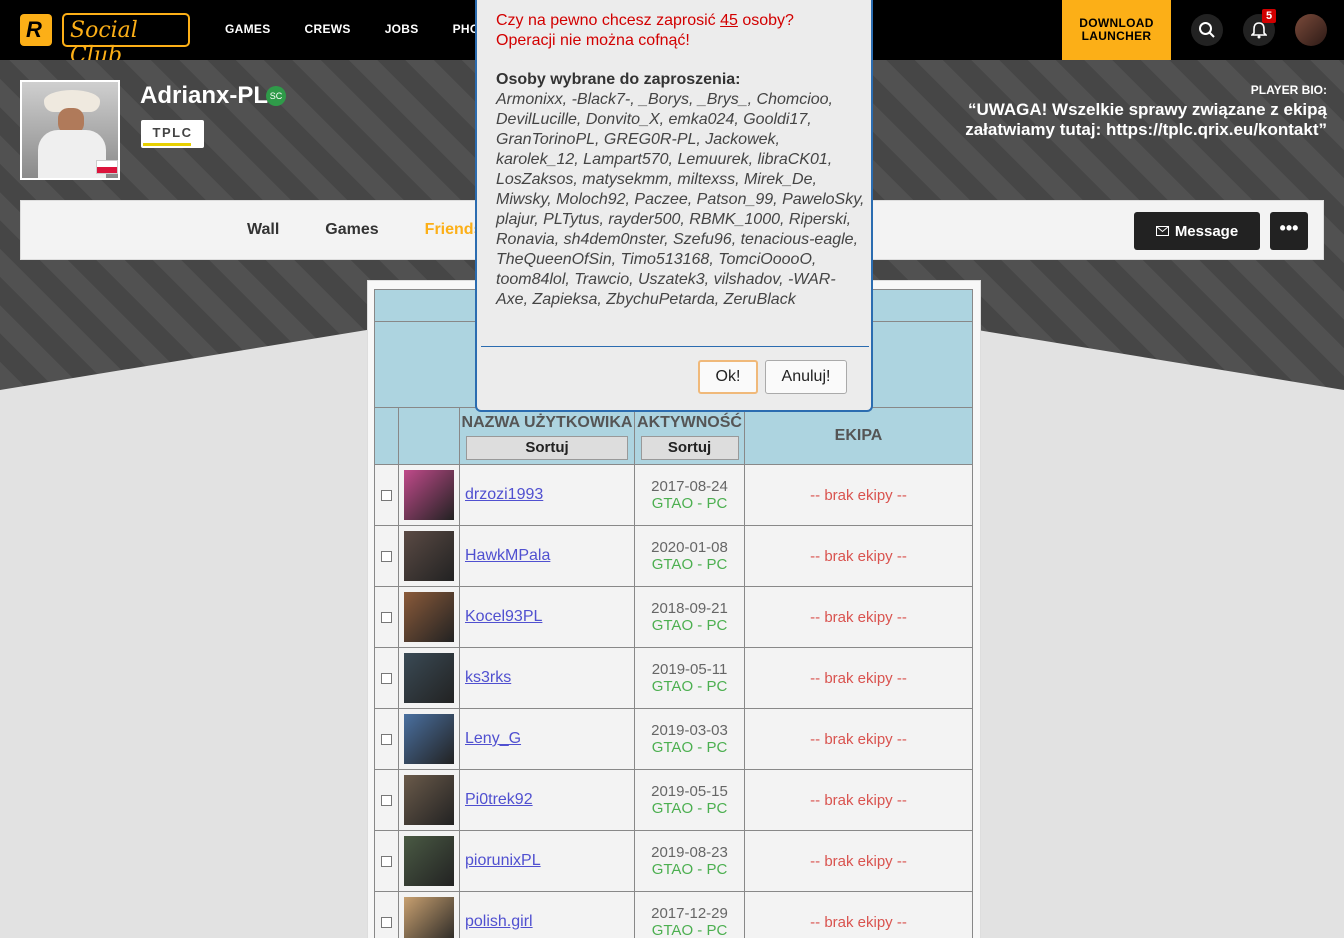 Image resolution: width=1344 pixels, height=938 pixels. What do you see at coordinates (547, 861) in the screenshot?
I see `row-username-cell: piorunixPL` at bounding box center [547, 861].